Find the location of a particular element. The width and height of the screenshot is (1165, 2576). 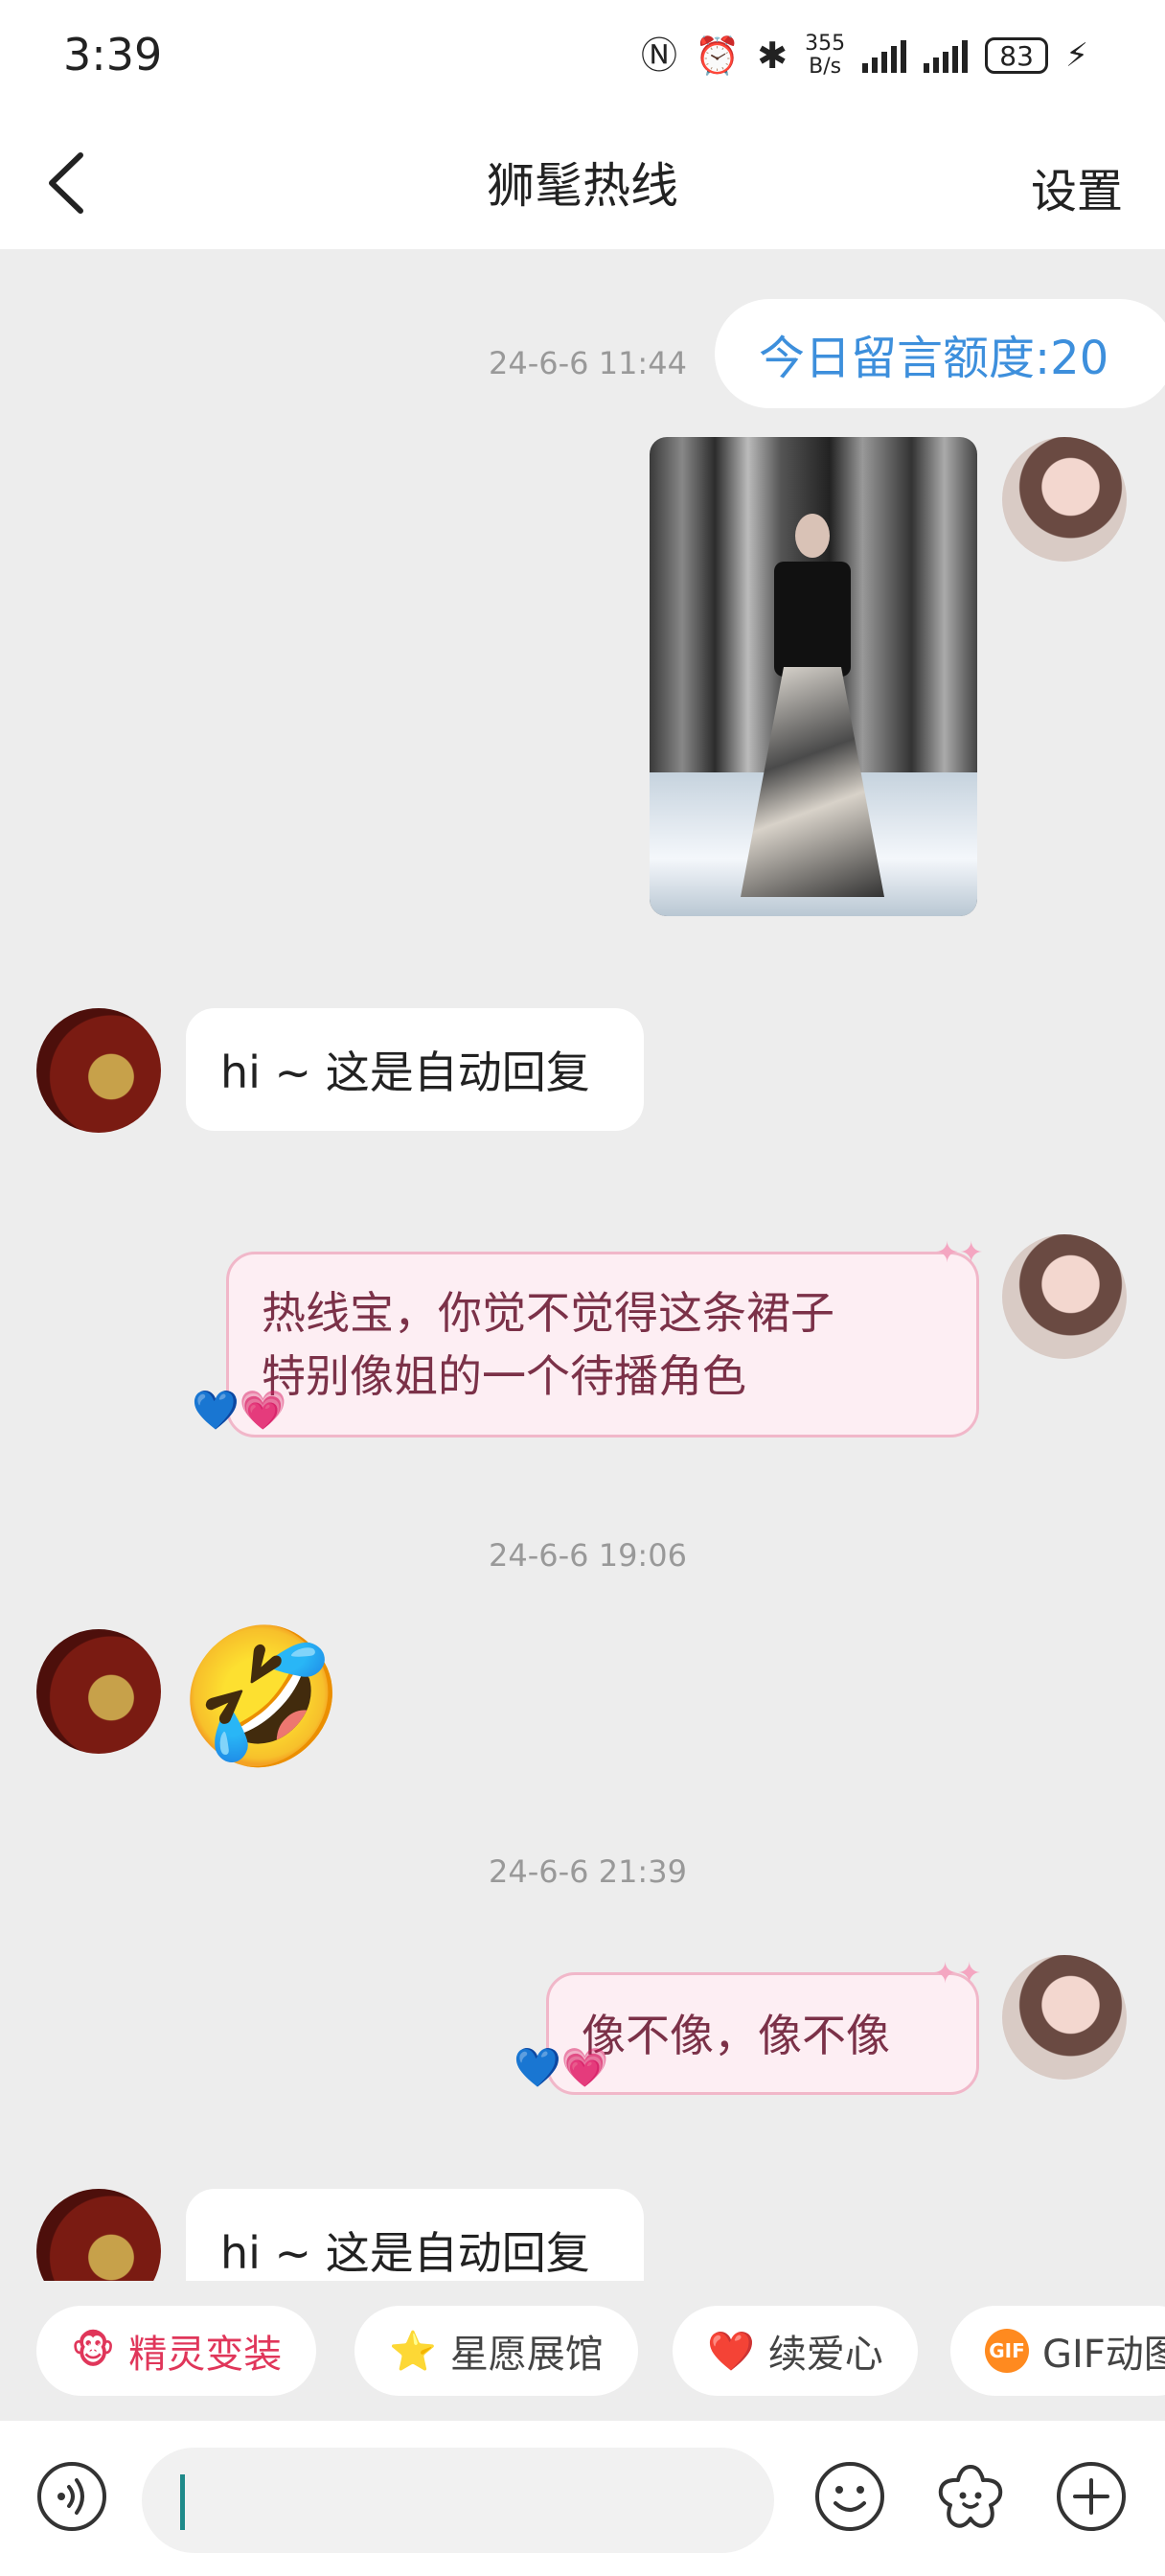

chip-sprite-dressup: 🐵 精灵变装 is located at coordinates (176, 2351).